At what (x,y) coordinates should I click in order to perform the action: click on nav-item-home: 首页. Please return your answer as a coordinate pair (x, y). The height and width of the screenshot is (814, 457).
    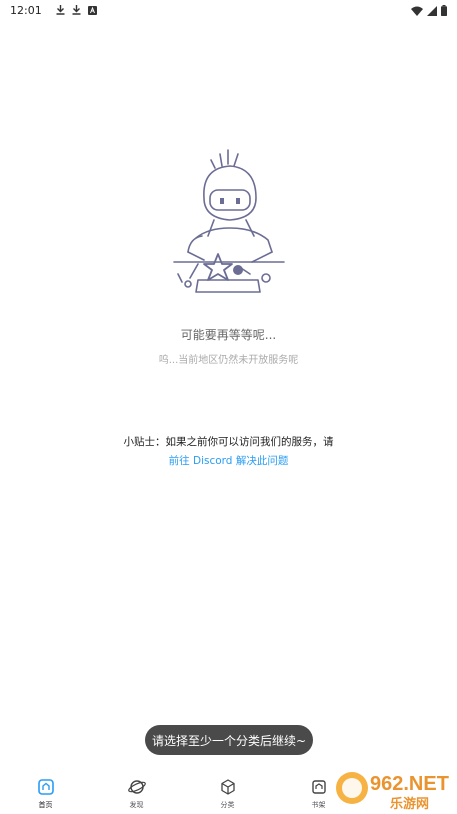
    Looking at the image, I should click on (45, 792).